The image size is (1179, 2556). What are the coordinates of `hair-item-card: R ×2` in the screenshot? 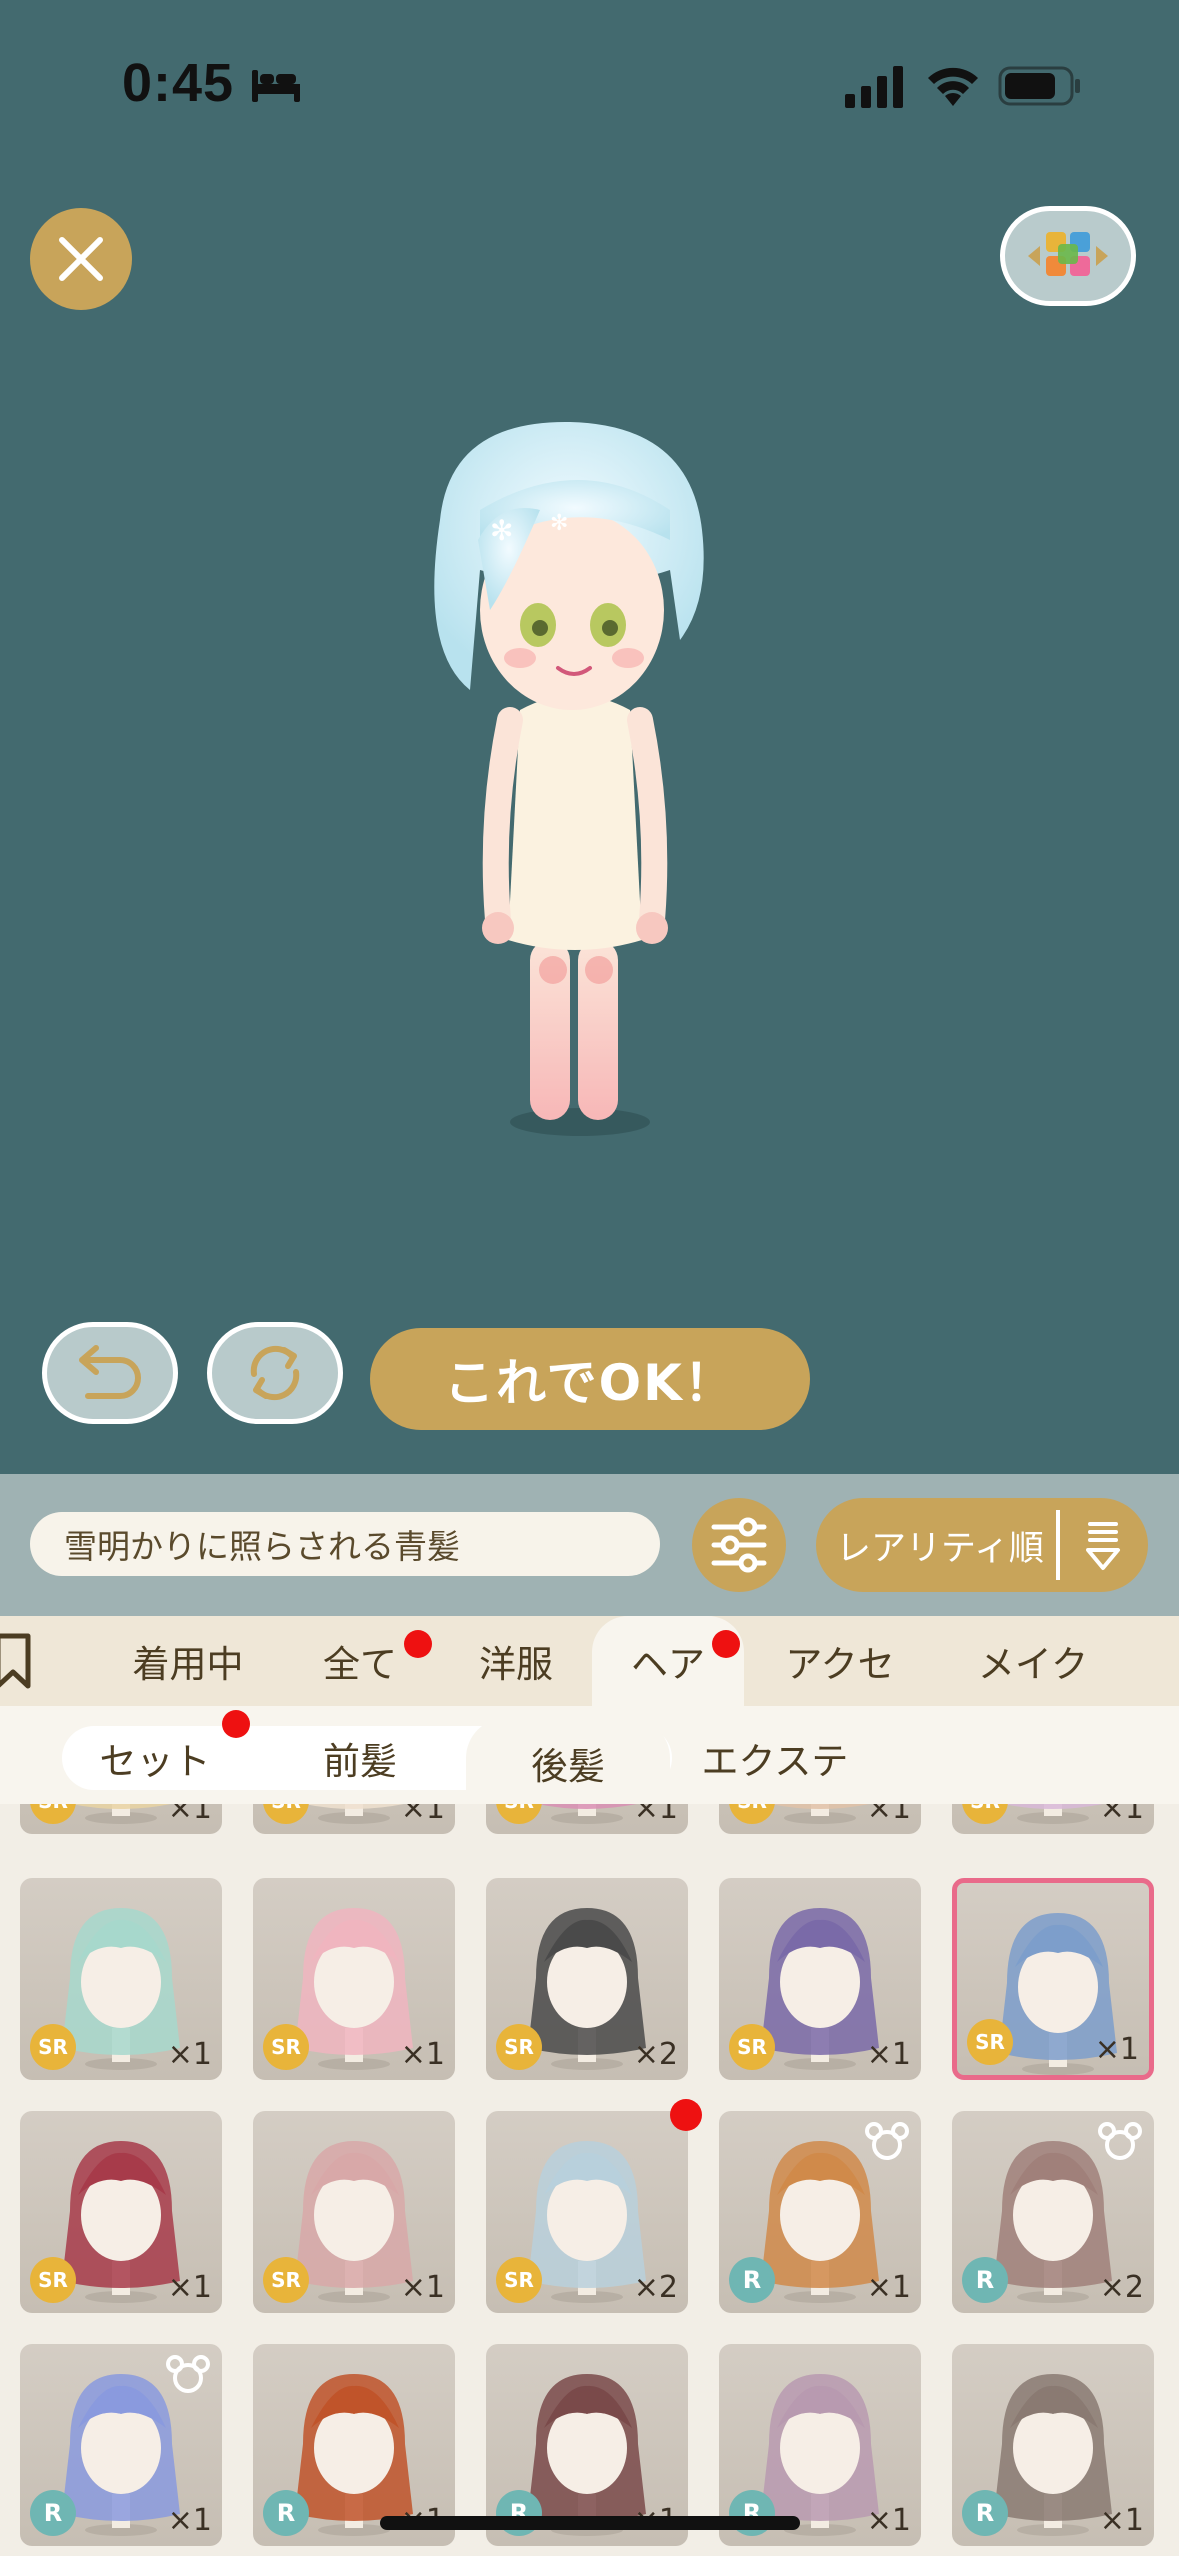 It's located at (1053, 2212).